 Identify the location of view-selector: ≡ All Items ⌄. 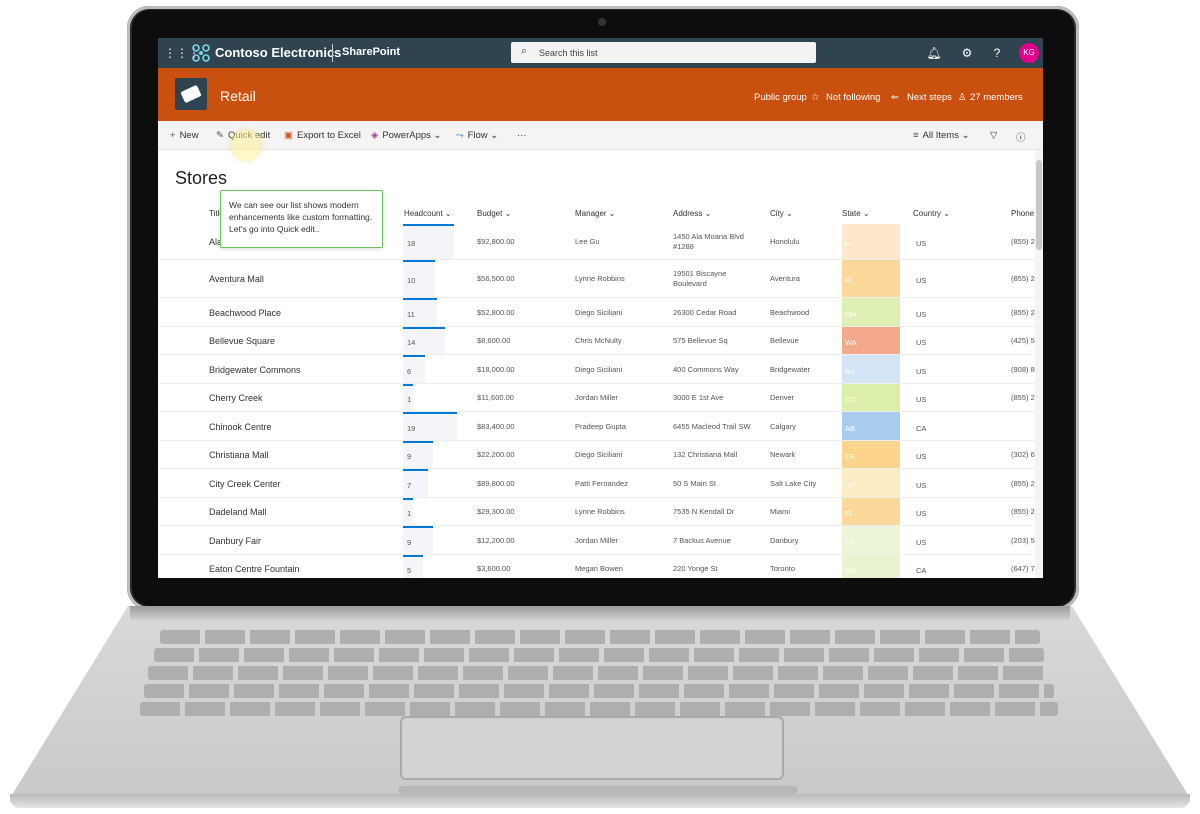
(941, 135).